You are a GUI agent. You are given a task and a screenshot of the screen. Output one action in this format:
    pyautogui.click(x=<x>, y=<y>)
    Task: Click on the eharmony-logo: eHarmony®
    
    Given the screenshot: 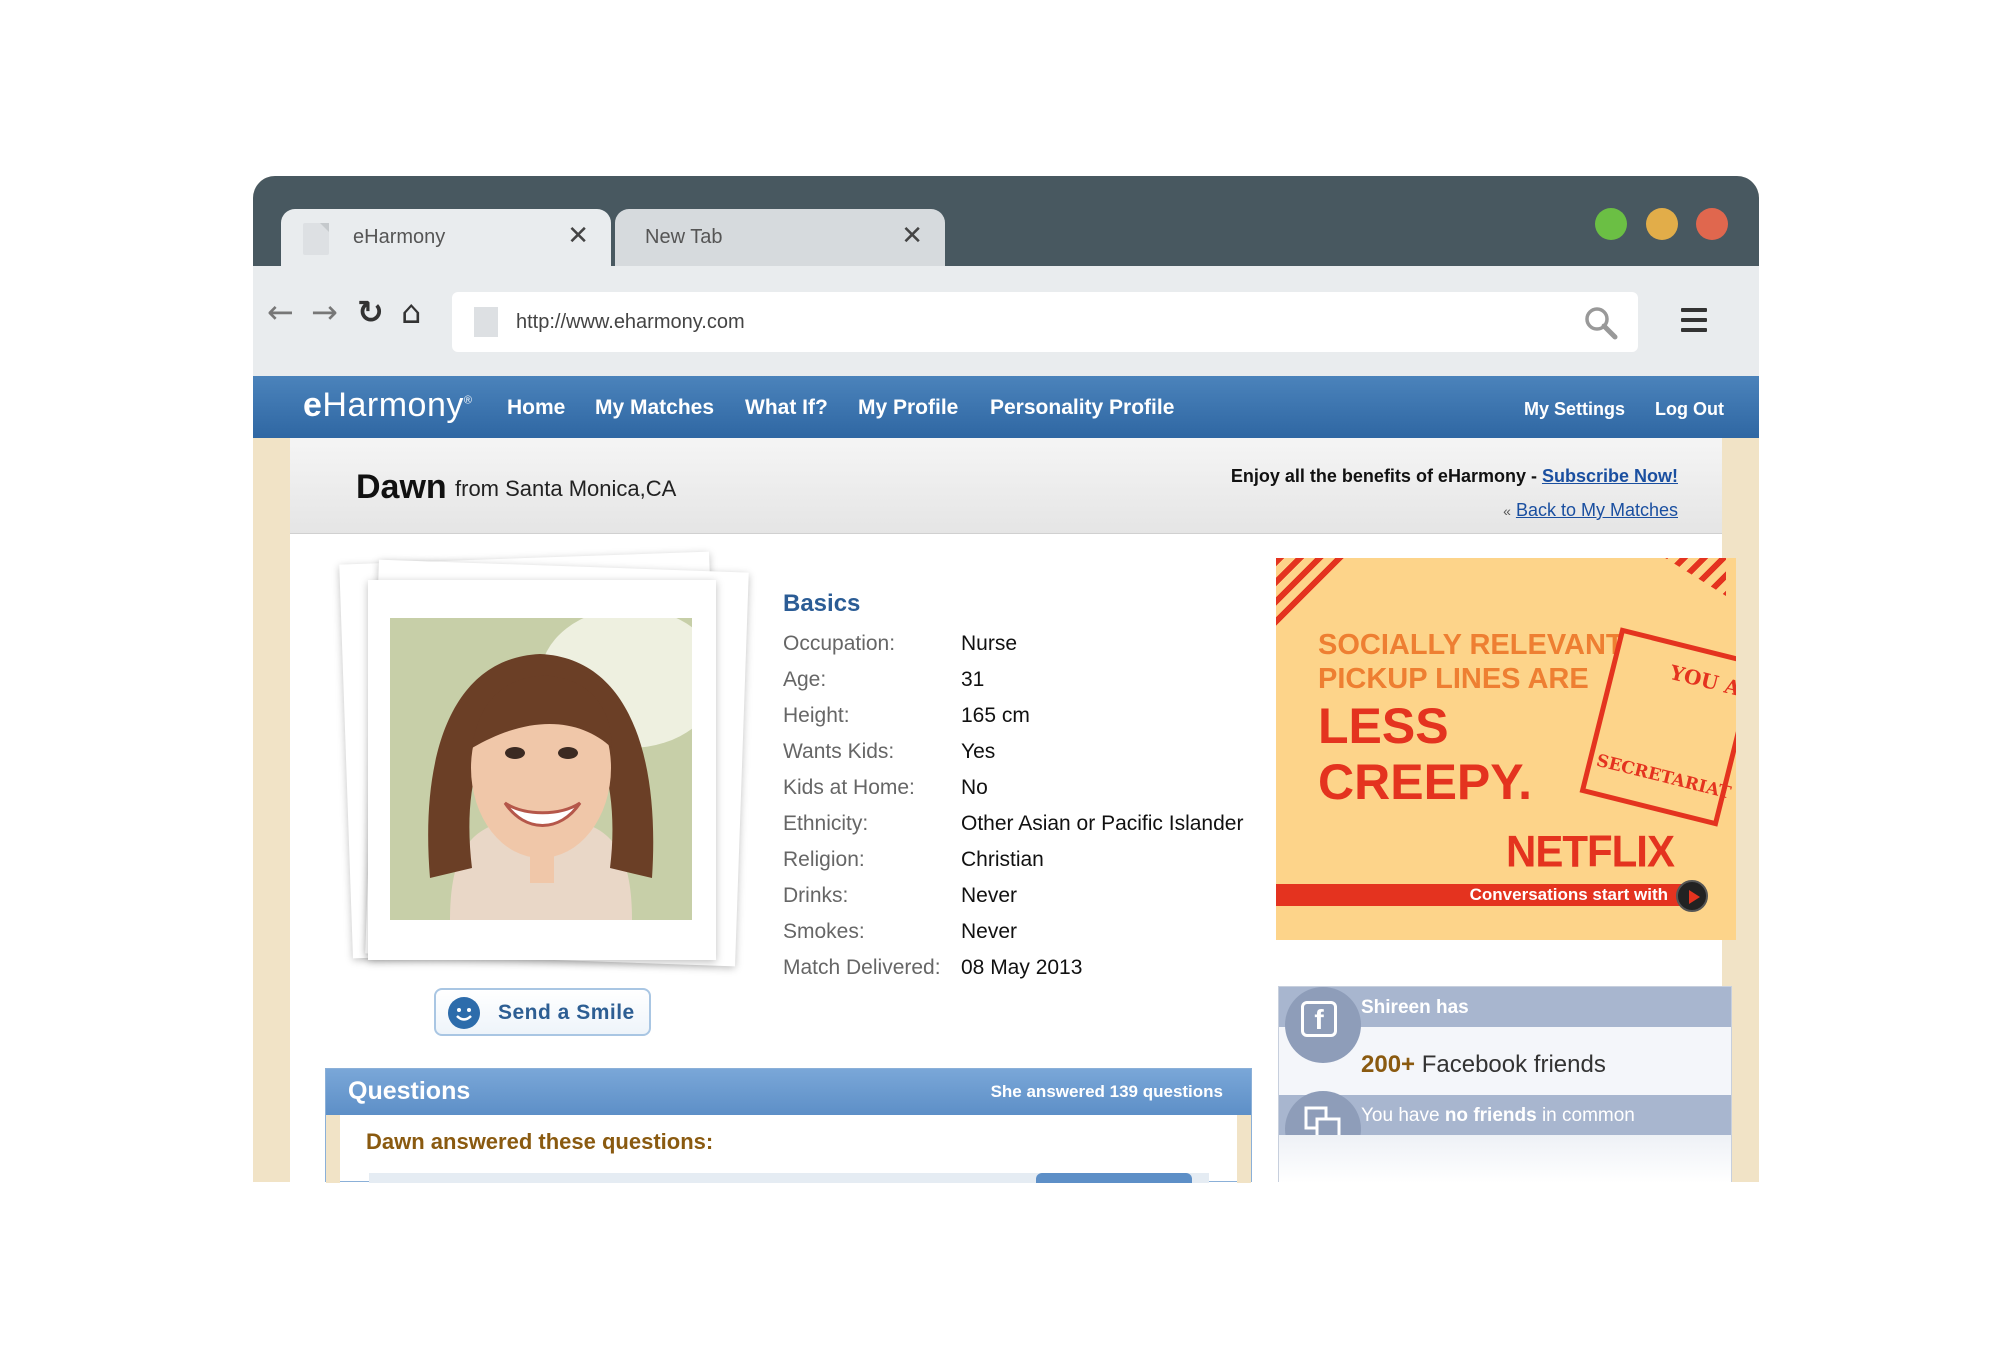 What is the action you would take?
    pyautogui.click(x=387, y=405)
    